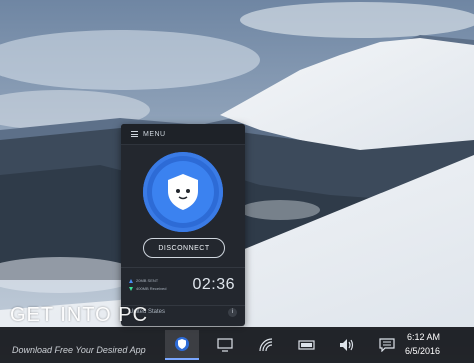  I want to click on sent-label: 20MB SENT, so click(147, 280).